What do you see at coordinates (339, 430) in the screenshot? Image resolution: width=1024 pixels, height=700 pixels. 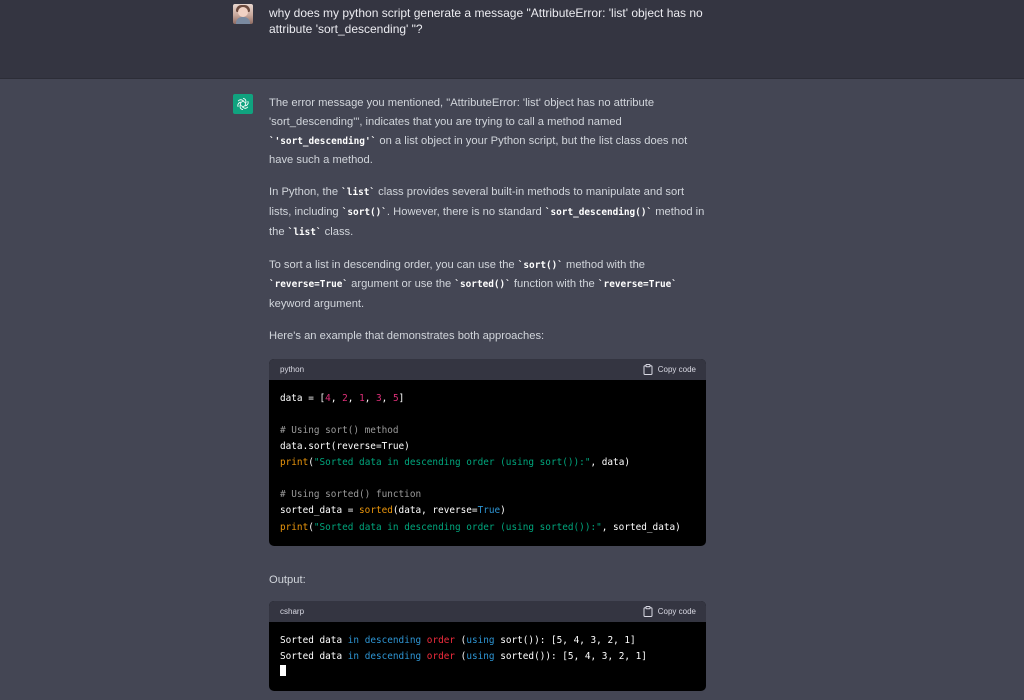 I see `code-line: # Using sort() method` at bounding box center [339, 430].